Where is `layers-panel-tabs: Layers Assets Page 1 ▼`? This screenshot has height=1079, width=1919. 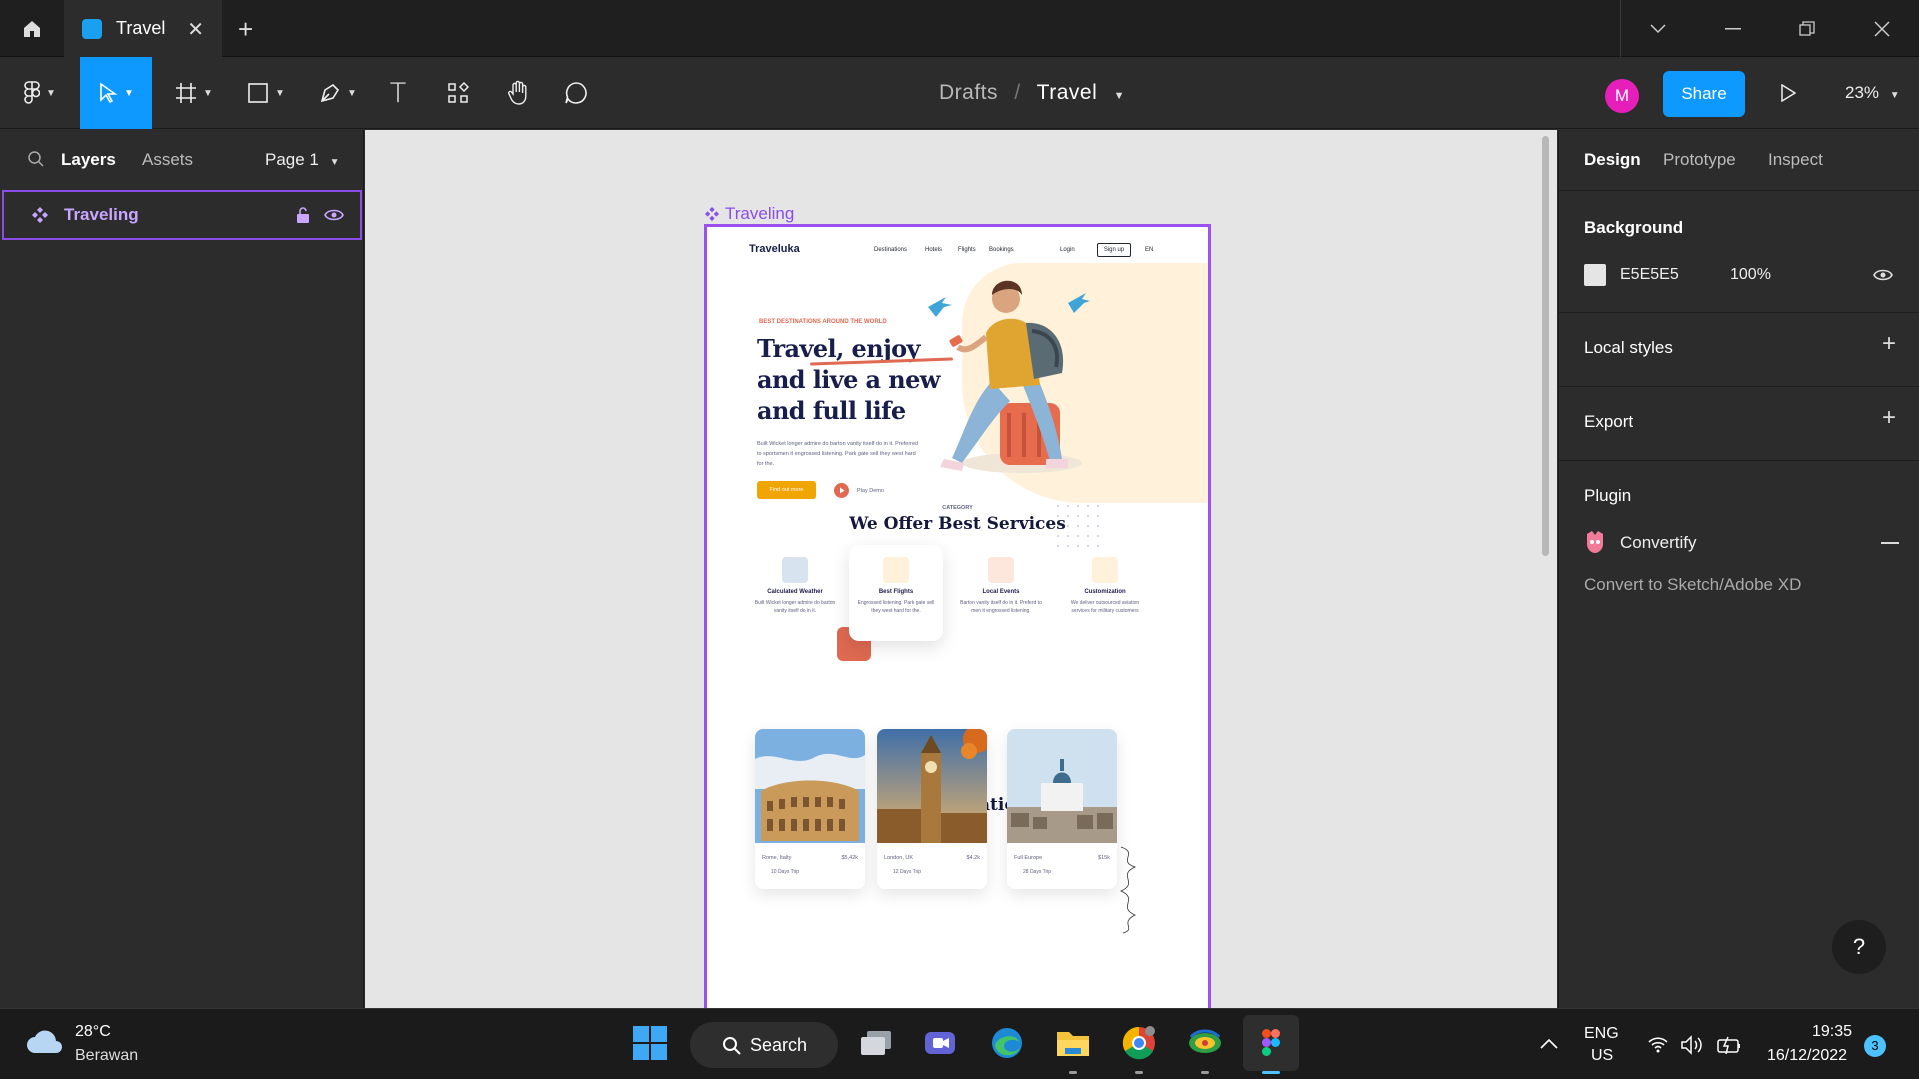
layers-panel-tabs: Layers Assets Page 1 ▼ is located at coordinates (182, 159).